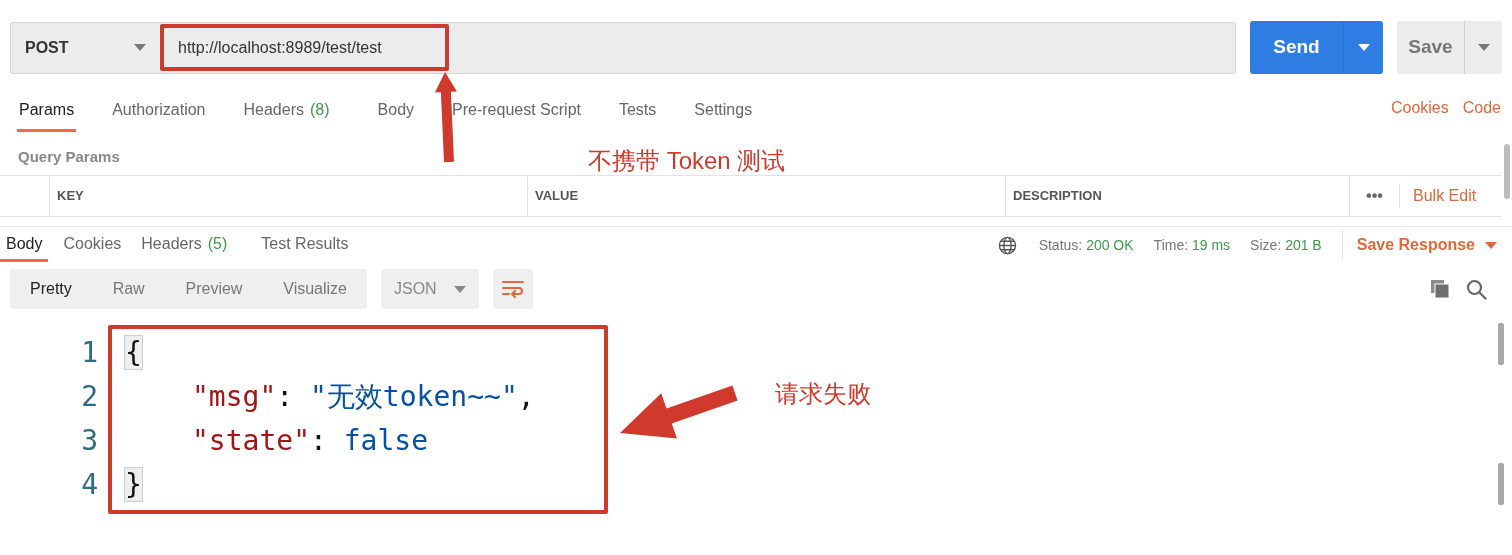 The image size is (1512, 555). I want to click on request-tab: Settings, so click(723, 115).